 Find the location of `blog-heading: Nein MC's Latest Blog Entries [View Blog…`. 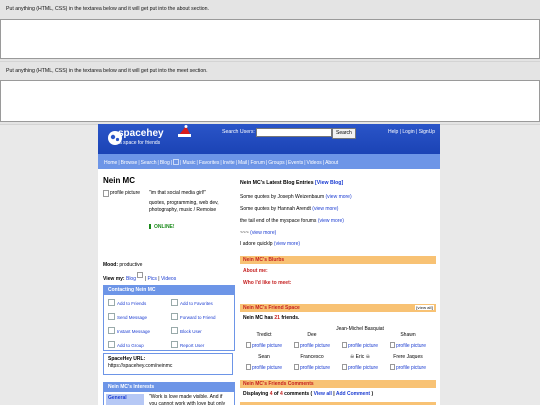

blog-heading: Nein MC's Latest Blog Entries [View Blog… is located at coordinates (292, 183).